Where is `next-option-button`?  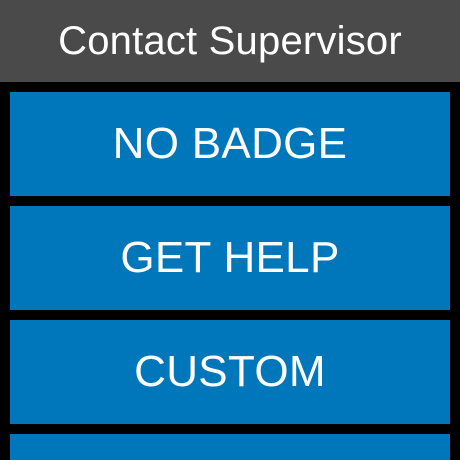 next-option-button is located at coordinates (230, 447).